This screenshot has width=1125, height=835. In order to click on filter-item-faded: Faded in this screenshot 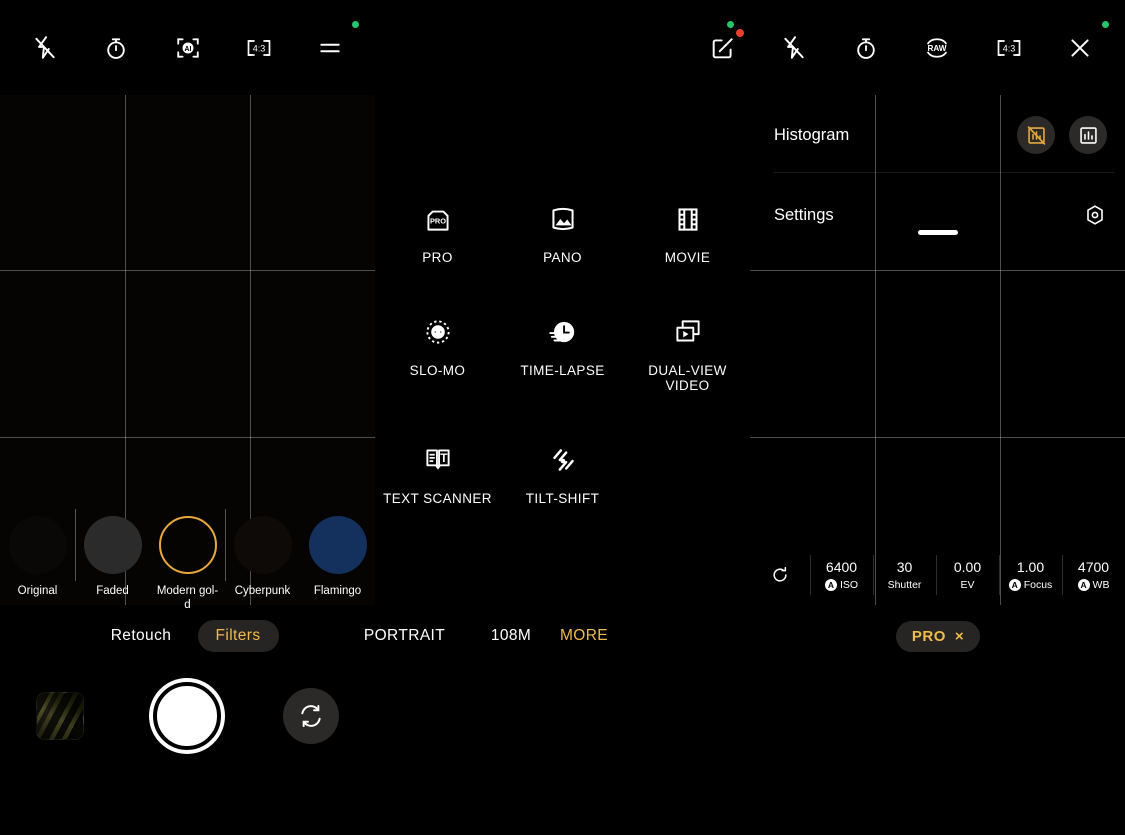, I will do `click(112, 551)`.